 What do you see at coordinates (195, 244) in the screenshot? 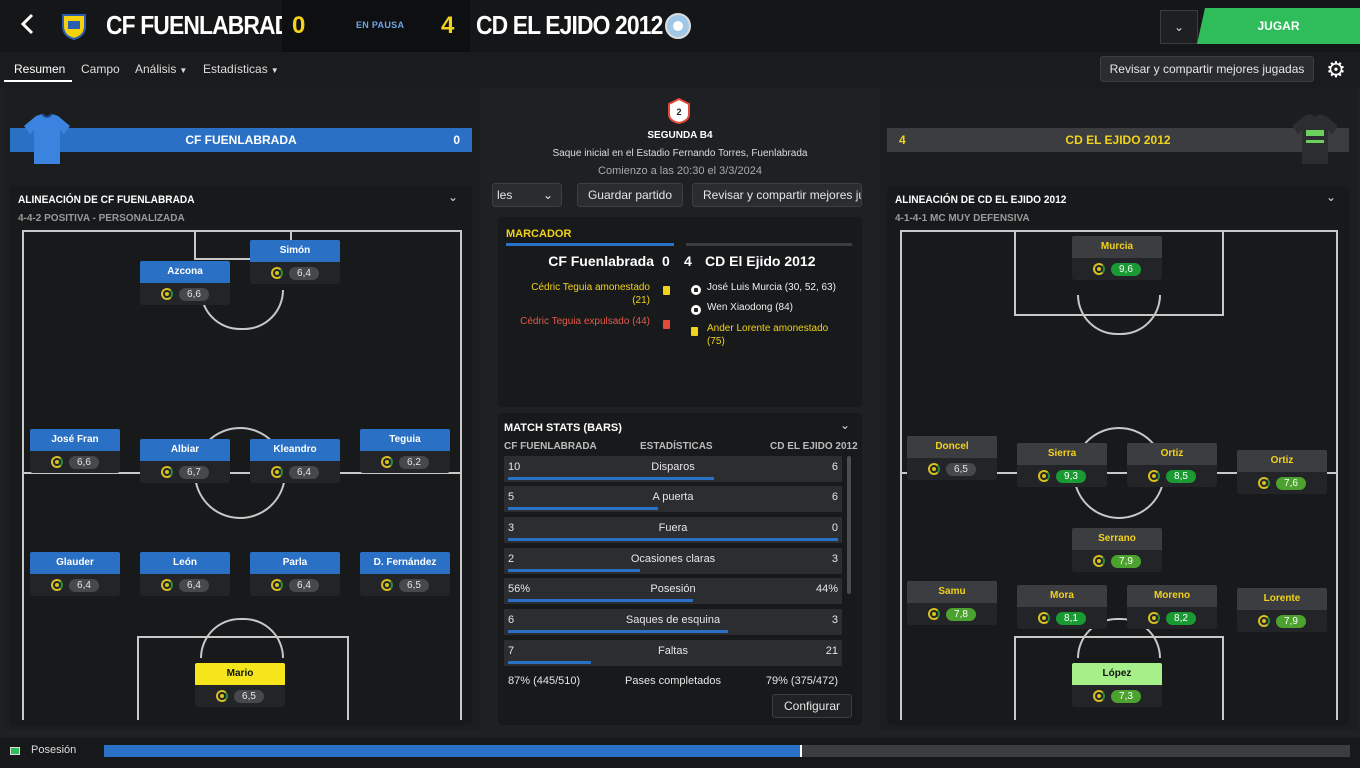
I see `top-box-side` at bounding box center [195, 244].